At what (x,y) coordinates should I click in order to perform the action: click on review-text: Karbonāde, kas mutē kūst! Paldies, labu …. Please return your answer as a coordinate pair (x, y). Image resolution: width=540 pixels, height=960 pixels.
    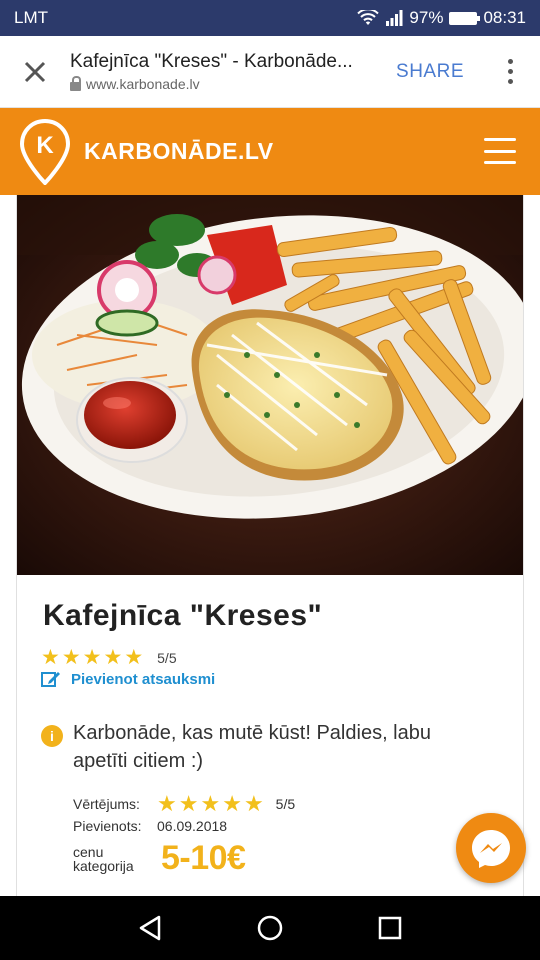
    Looking at the image, I should click on (252, 747).